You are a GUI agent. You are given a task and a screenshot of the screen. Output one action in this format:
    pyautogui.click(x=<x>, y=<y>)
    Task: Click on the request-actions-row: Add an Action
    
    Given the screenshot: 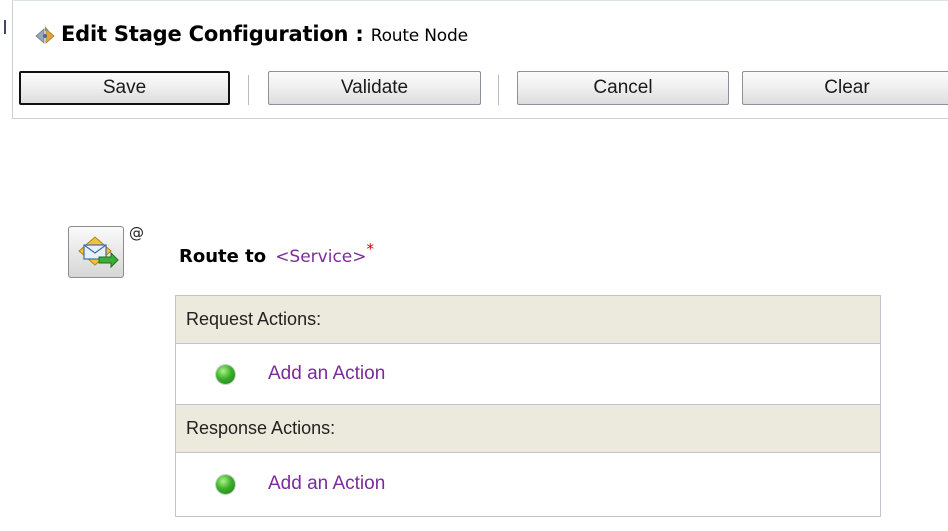 What is the action you would take?
    pyautogui.click(x=528, y=374)
    